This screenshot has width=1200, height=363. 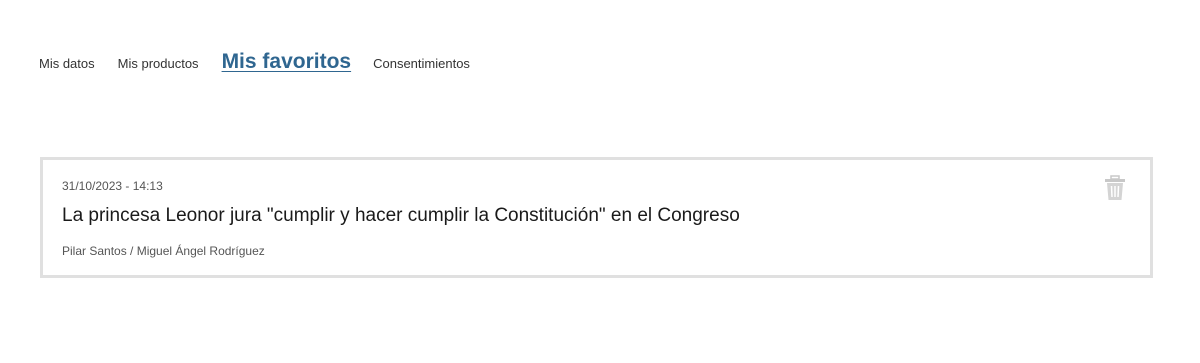 I want to click on tab-mis-favoritos: Mis favoritos, so click(x=287, y=62).